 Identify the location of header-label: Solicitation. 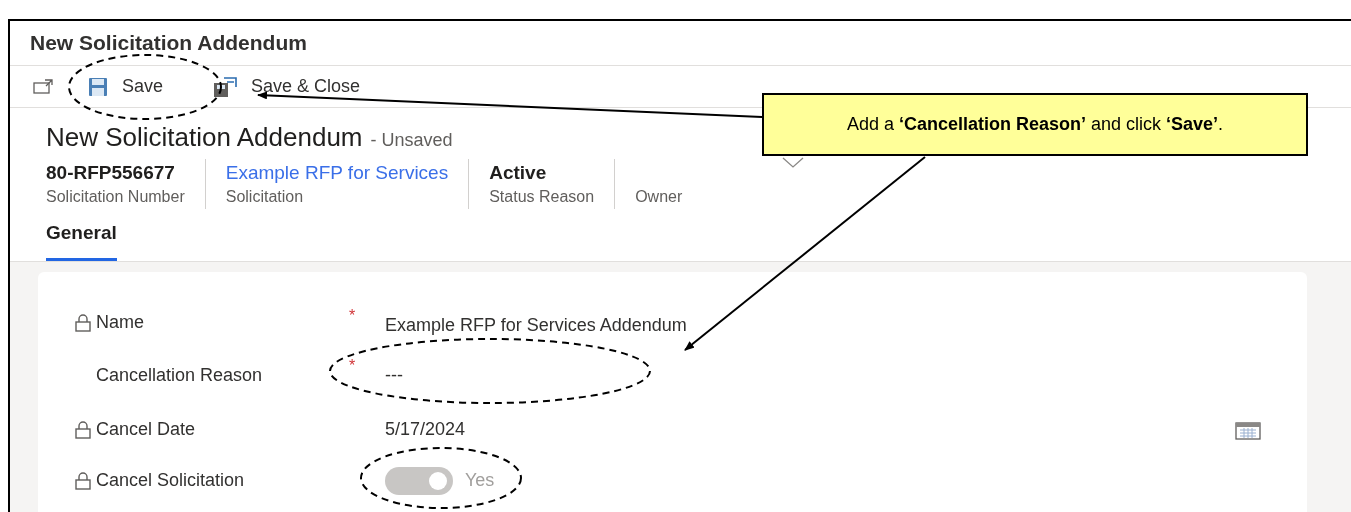
(265, 197).